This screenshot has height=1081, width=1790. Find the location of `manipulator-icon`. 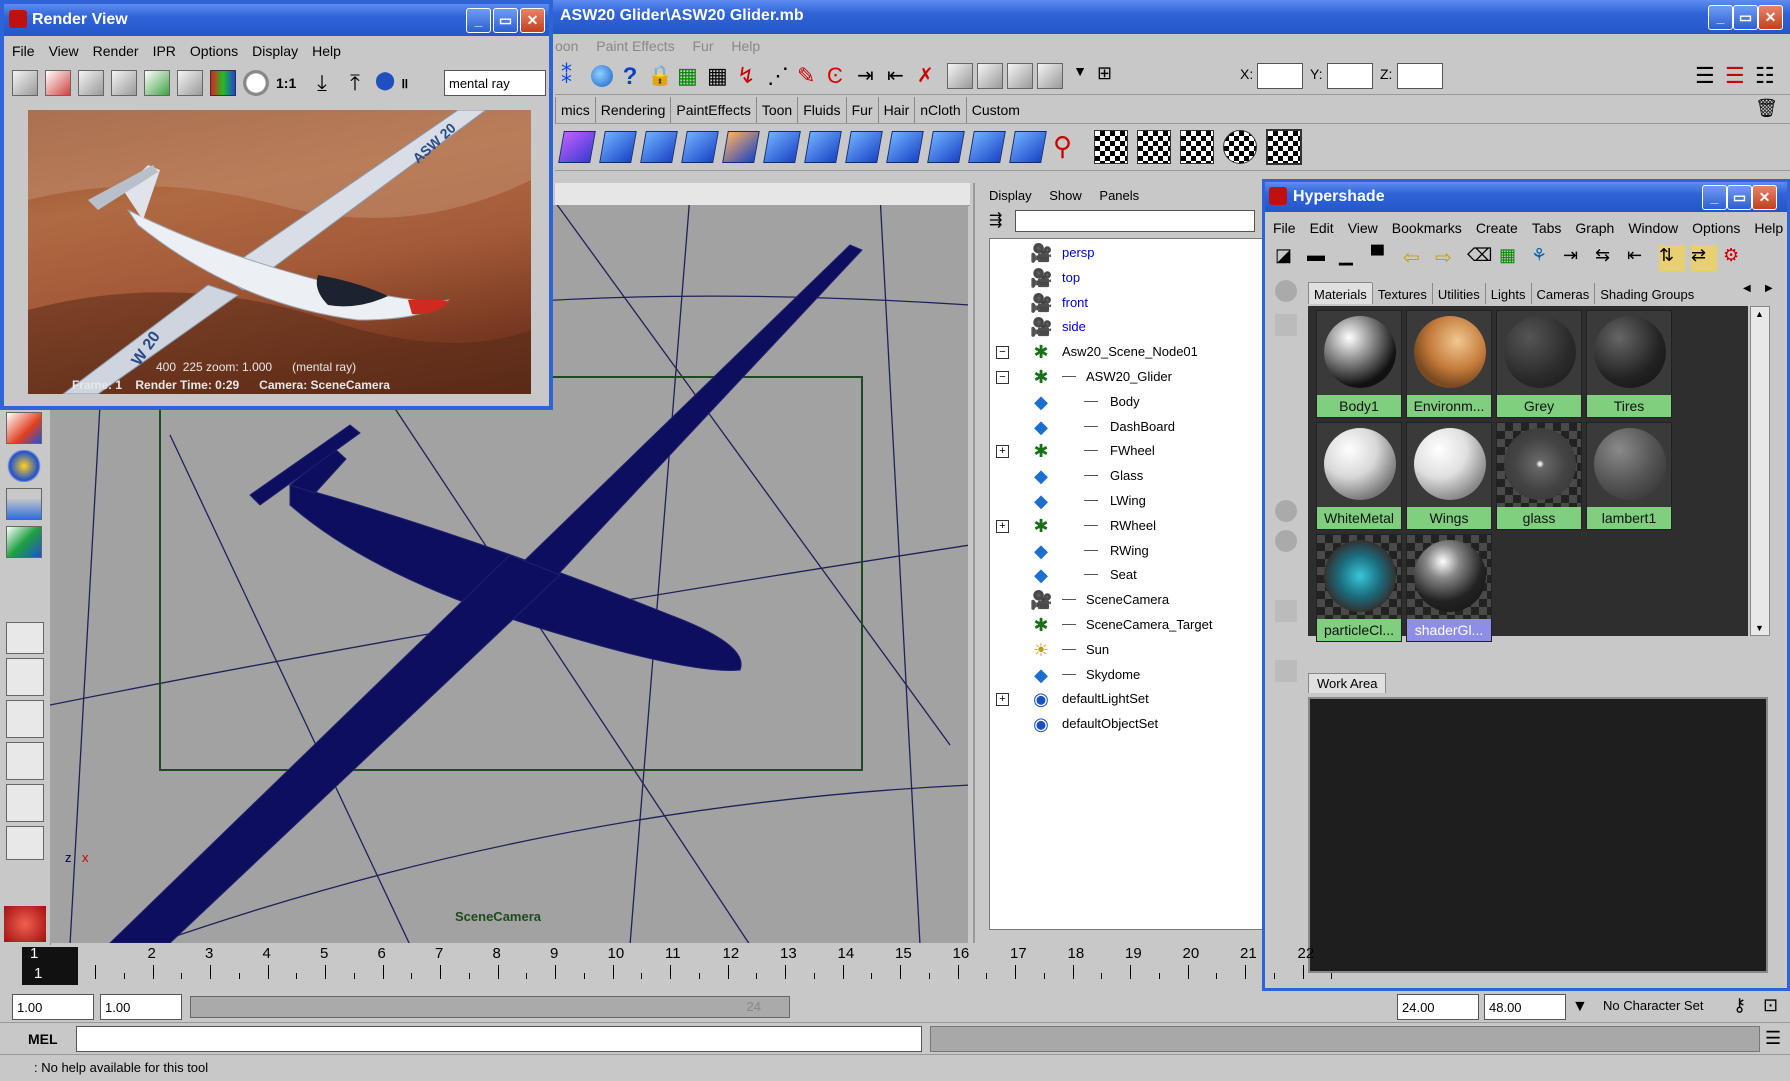

manipulator-icon is located at coordinates (24, 542).